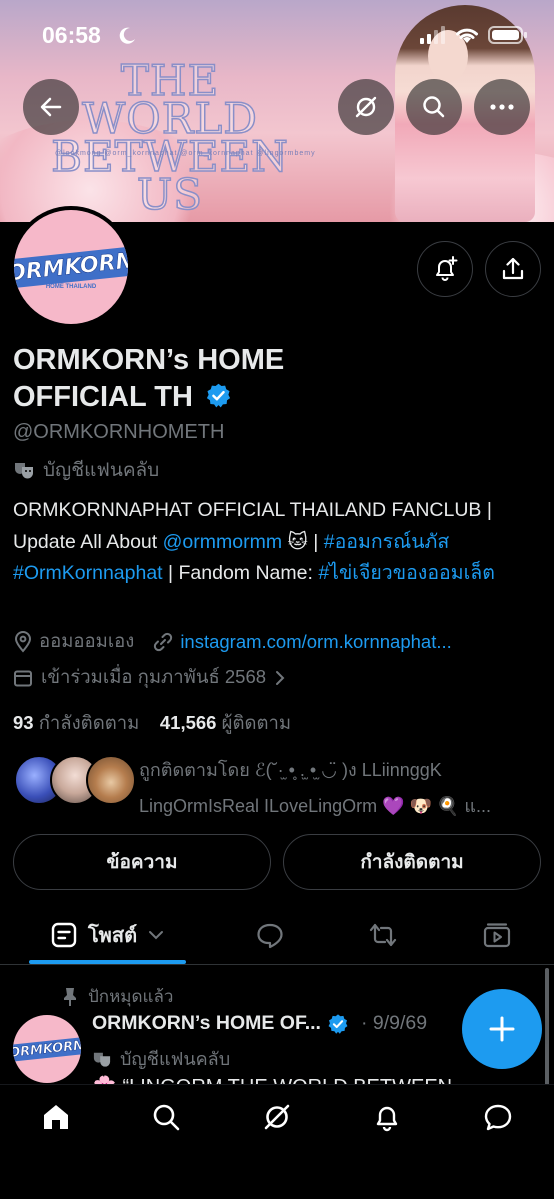 The height and width of the screenshot is (1199, 554). I want to click on media-icon, so click(497, 935).